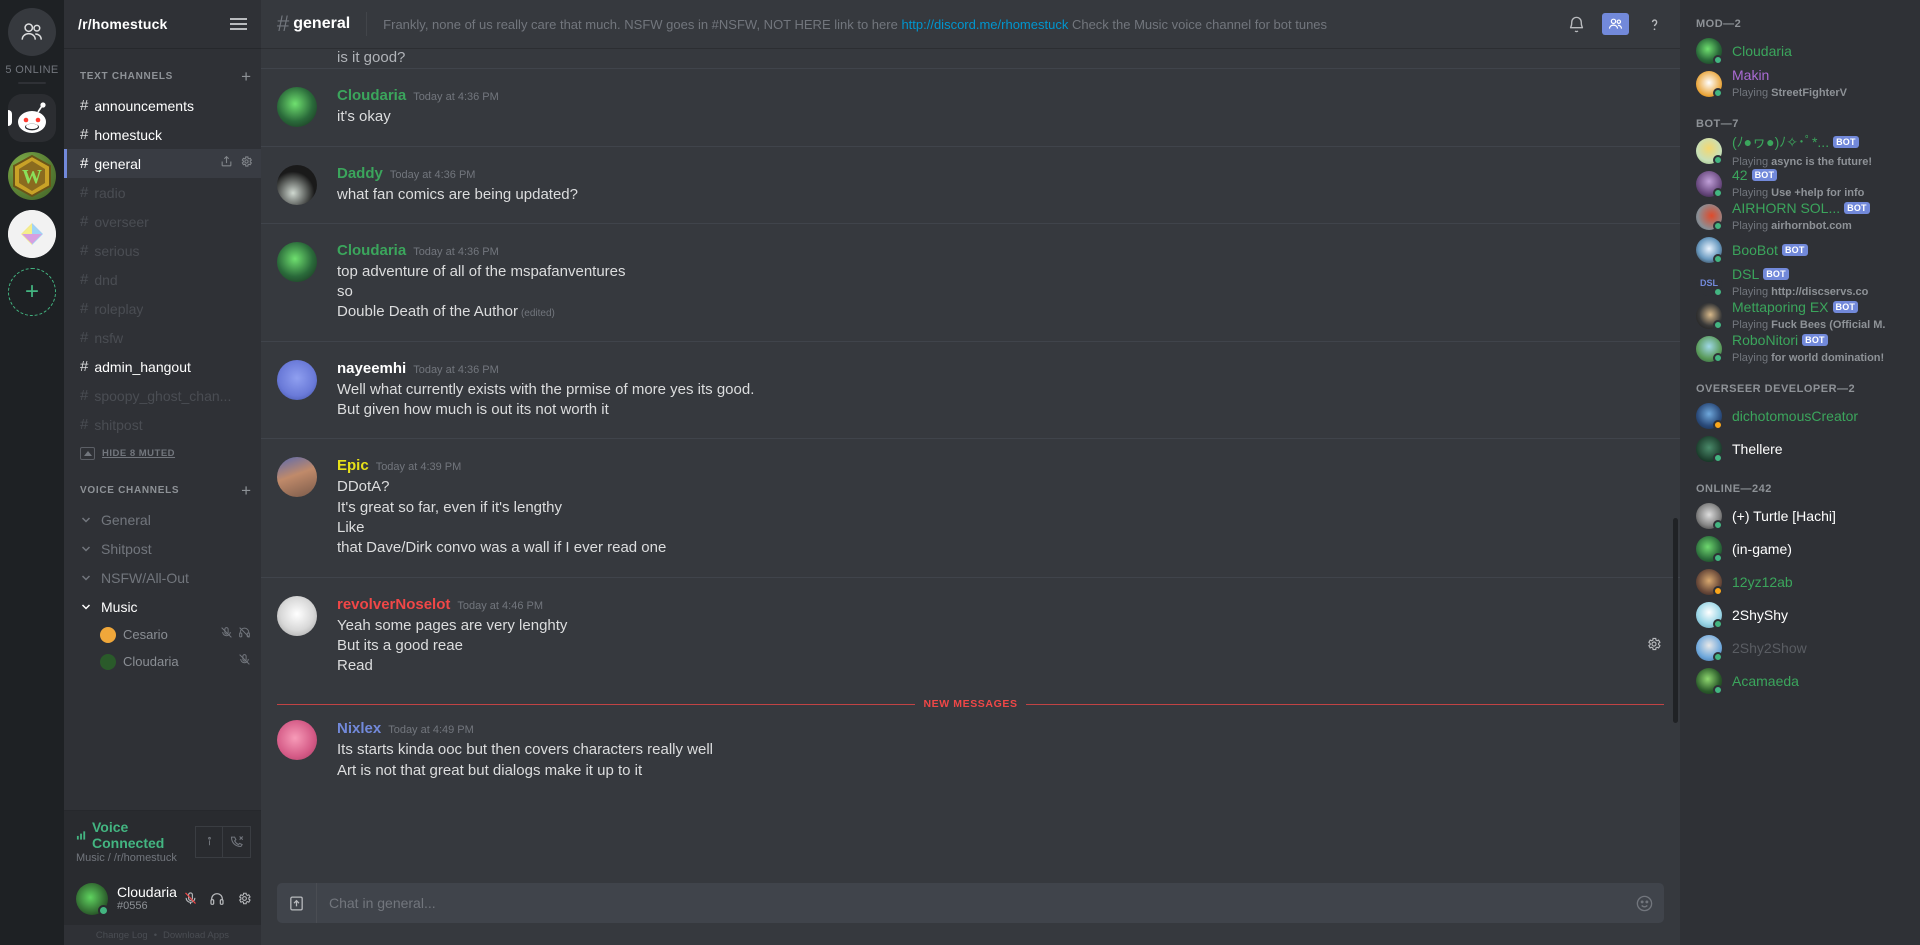 Image resolution: width=1920 pixels, height=945 pixels. I want to click on sidebar-item-nsfw: # nsfw, so click(162, 337).